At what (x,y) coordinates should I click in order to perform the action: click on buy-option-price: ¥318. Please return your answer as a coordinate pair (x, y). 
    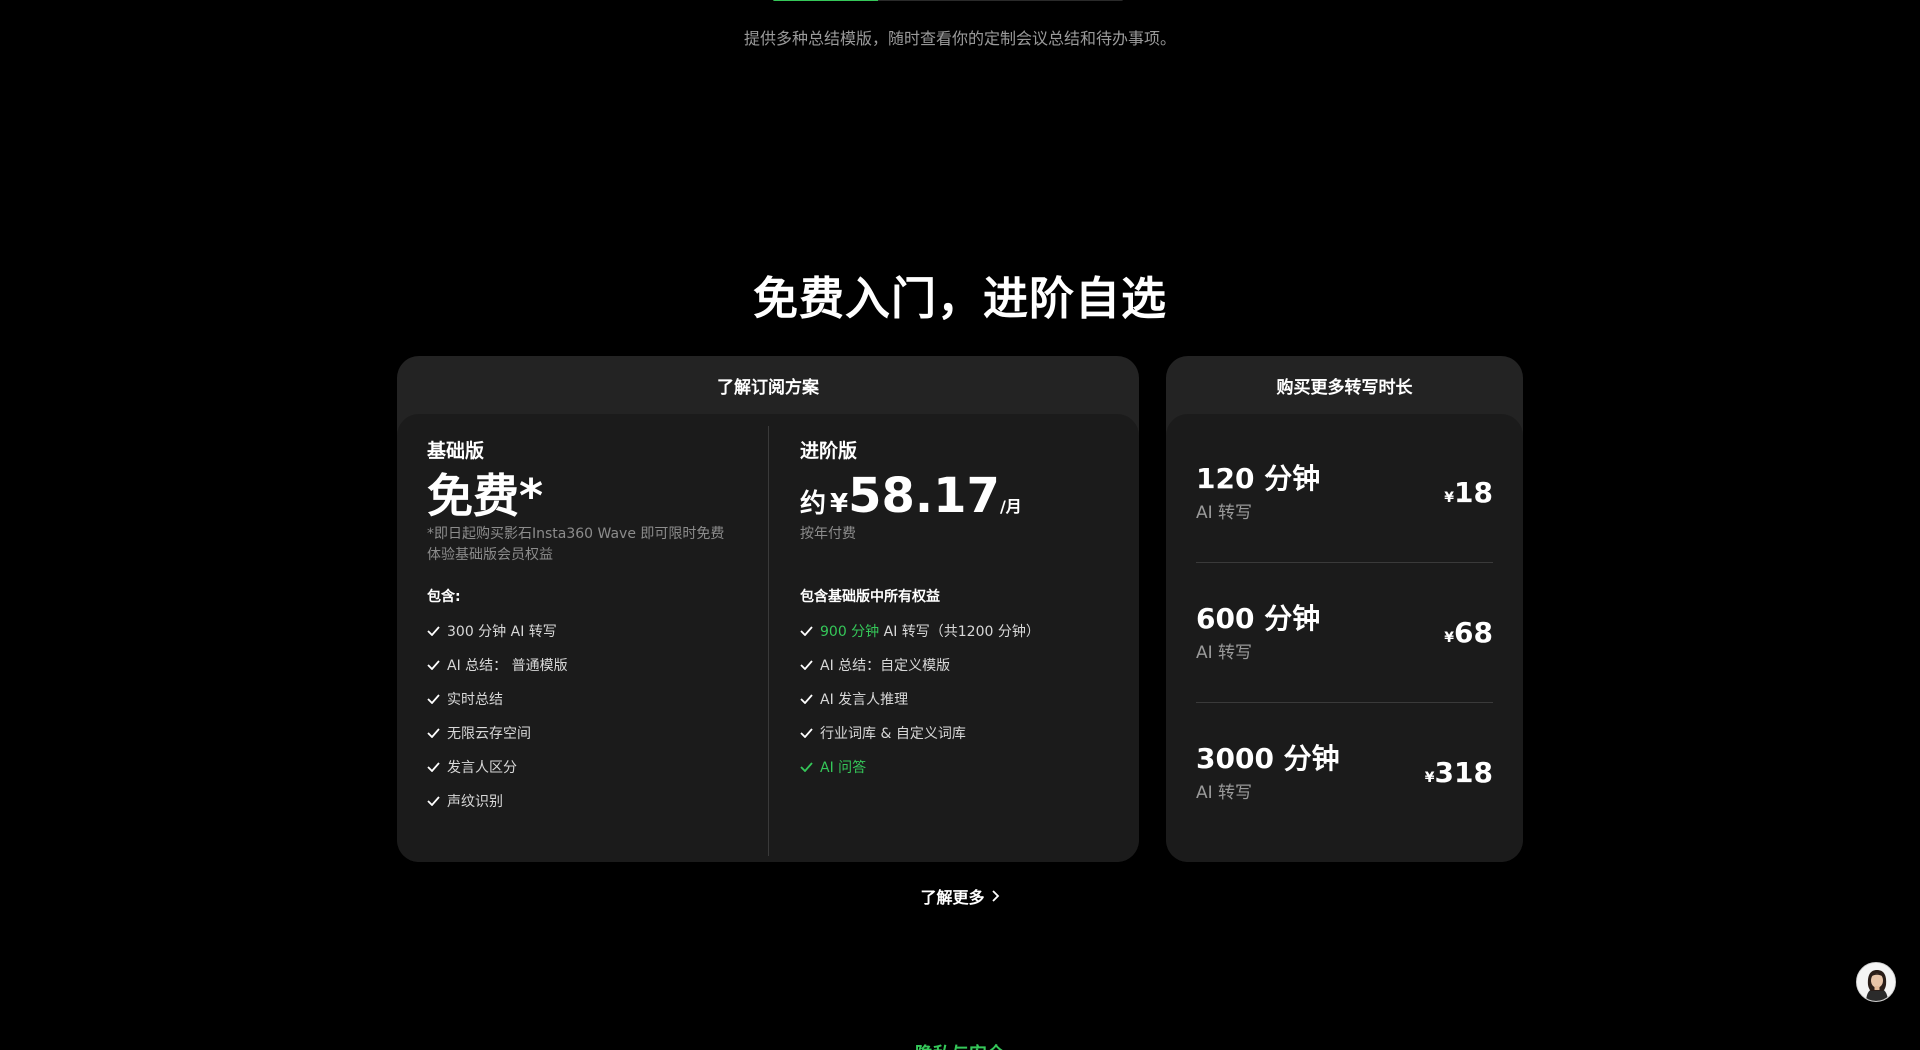
    Looking at the image, I should click on (1459, 772).